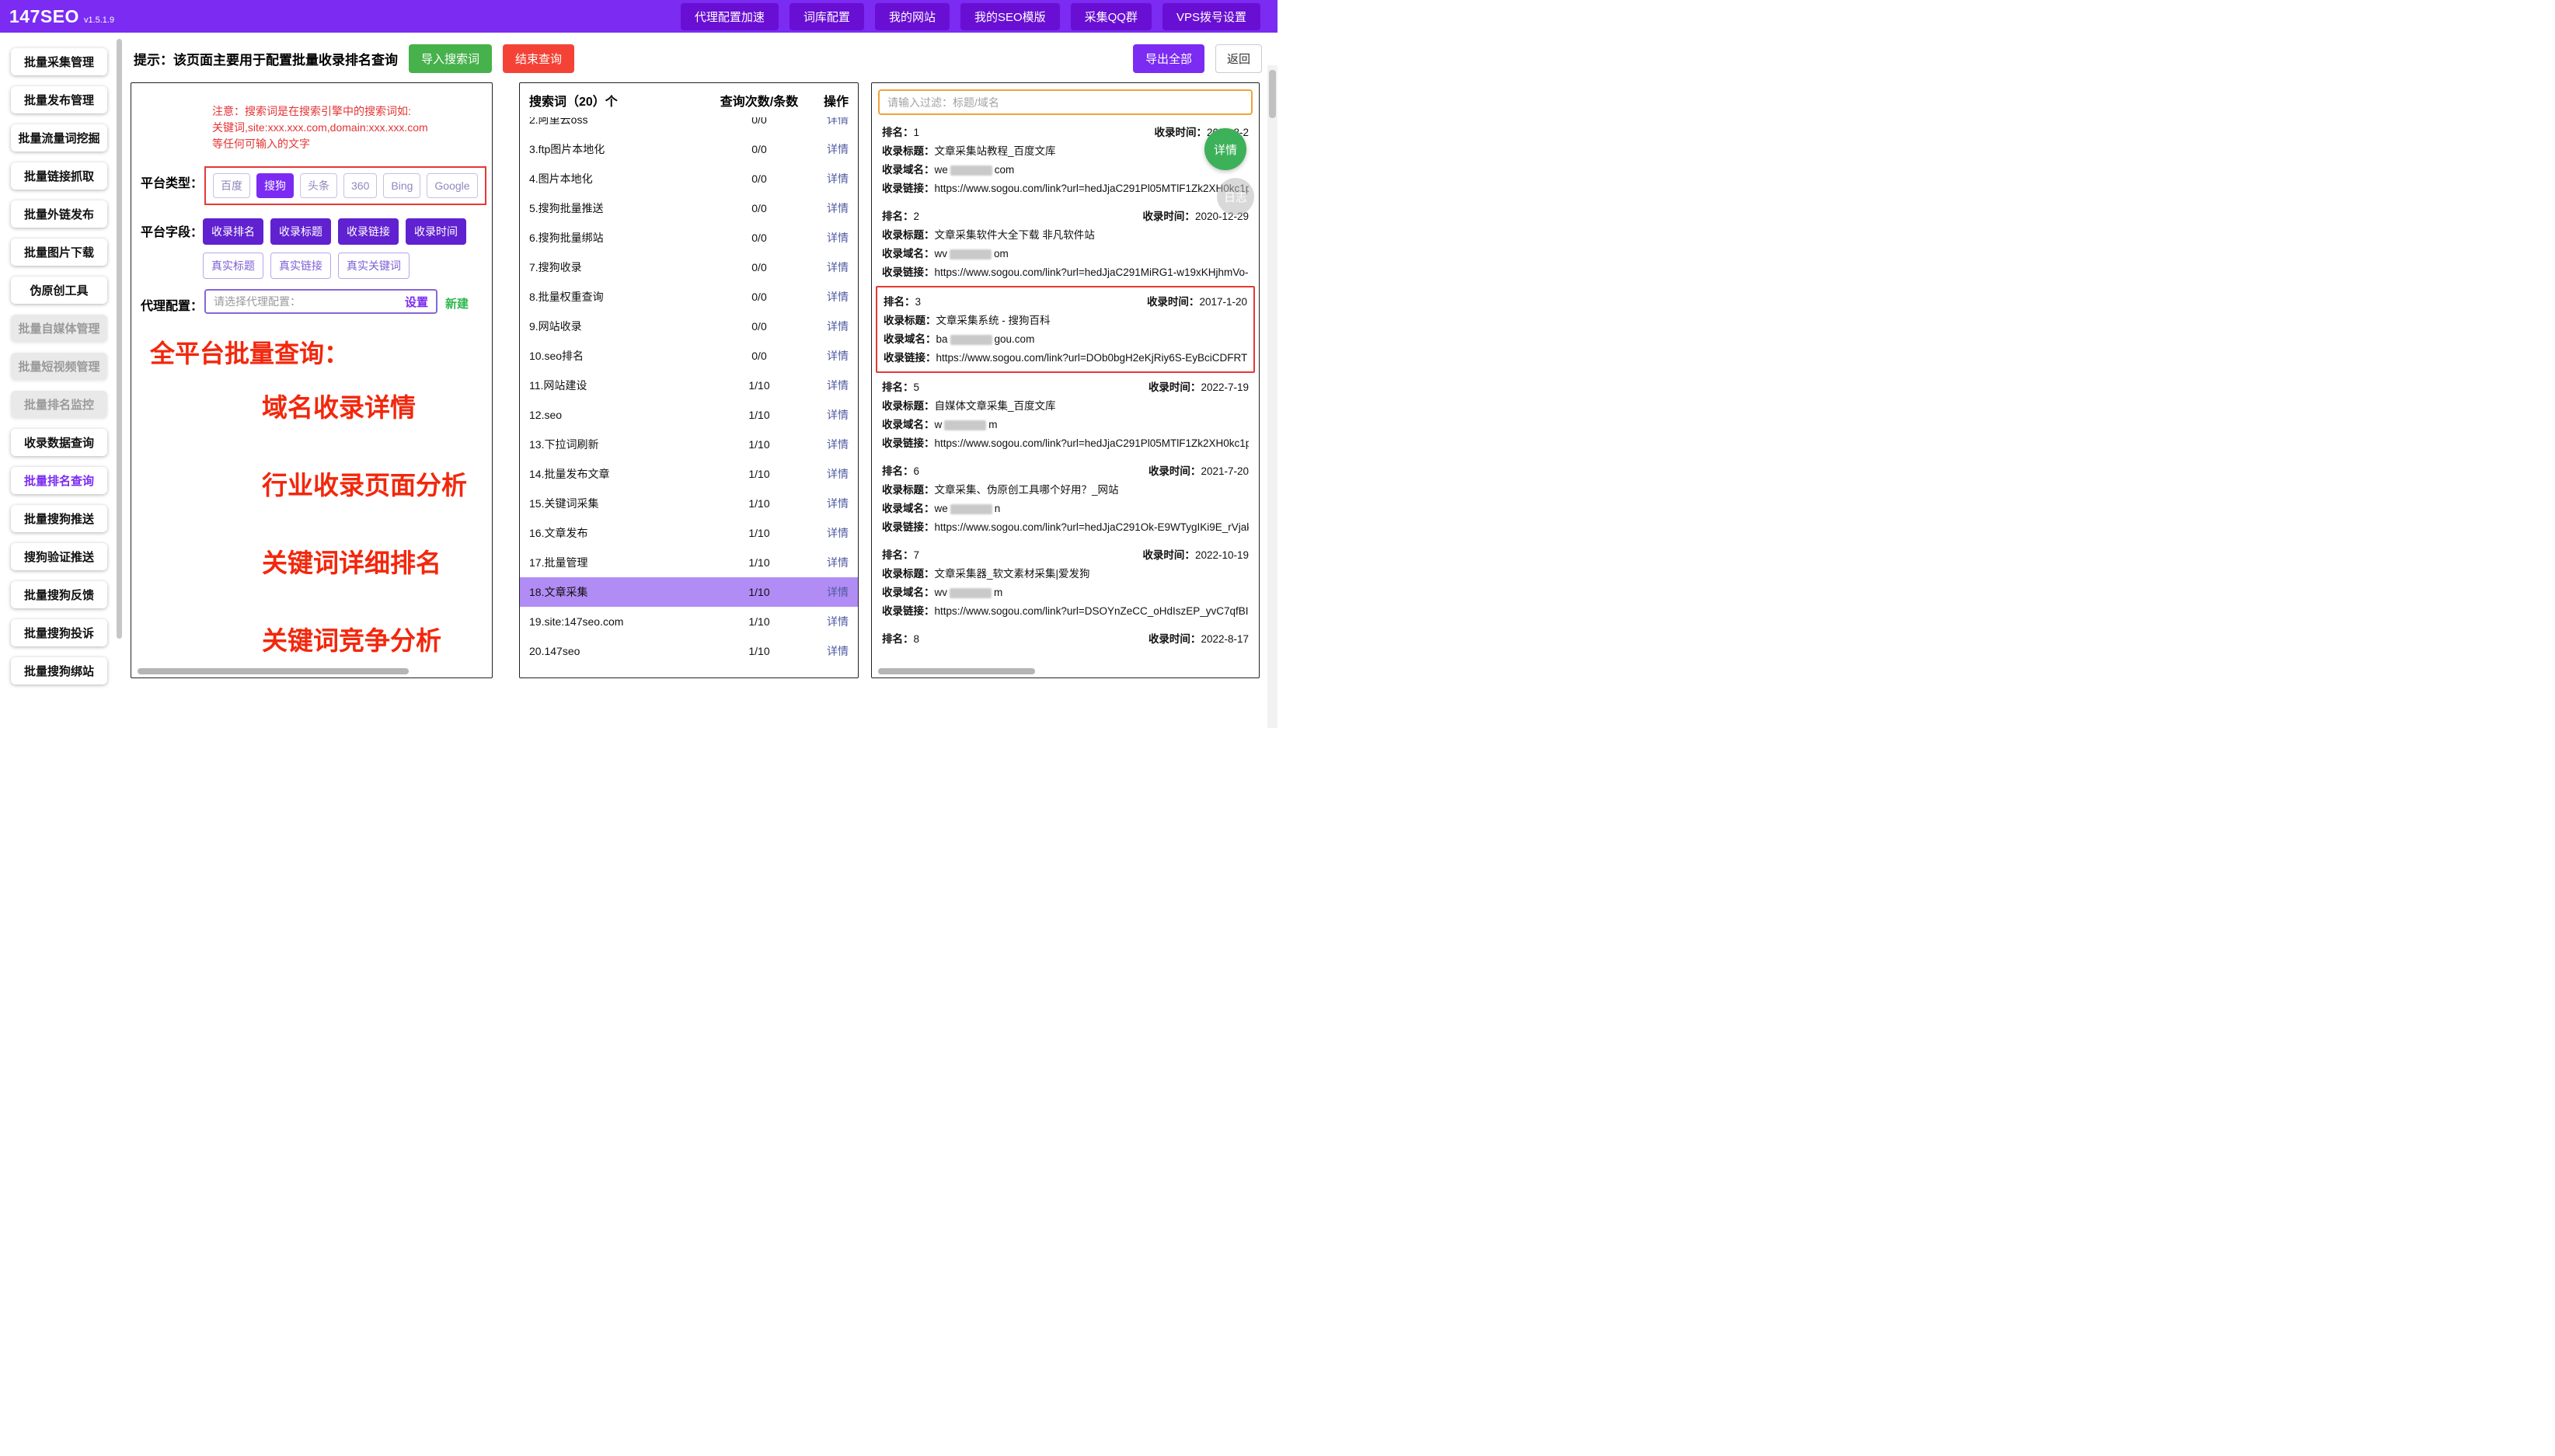 Image resolution: width=2555 pixels, height=1456 pixels. Describe the element at coordinates (360, 186) in the screenshot. I see `platform-type-button: 360` at that location.